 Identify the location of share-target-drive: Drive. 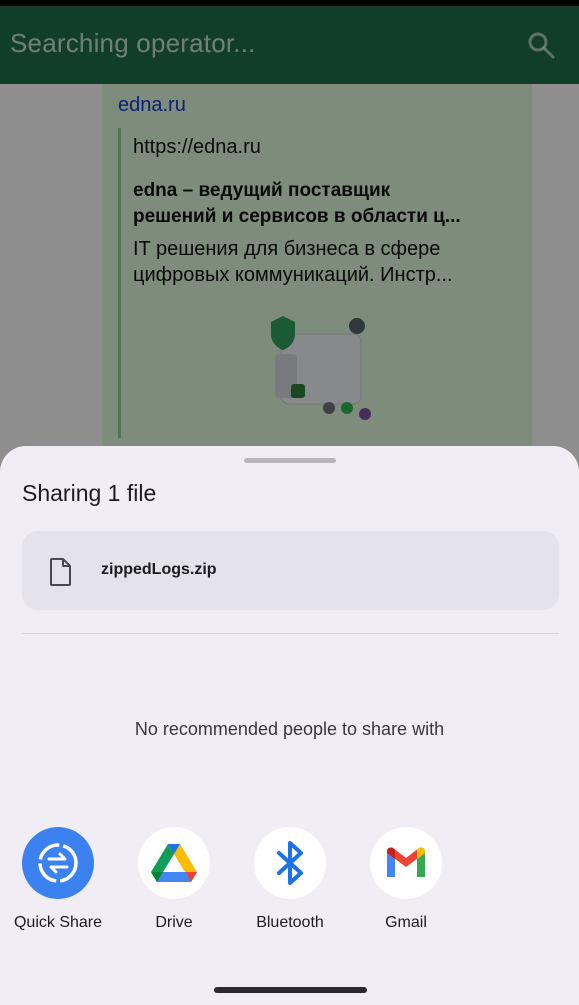
(174, 882).